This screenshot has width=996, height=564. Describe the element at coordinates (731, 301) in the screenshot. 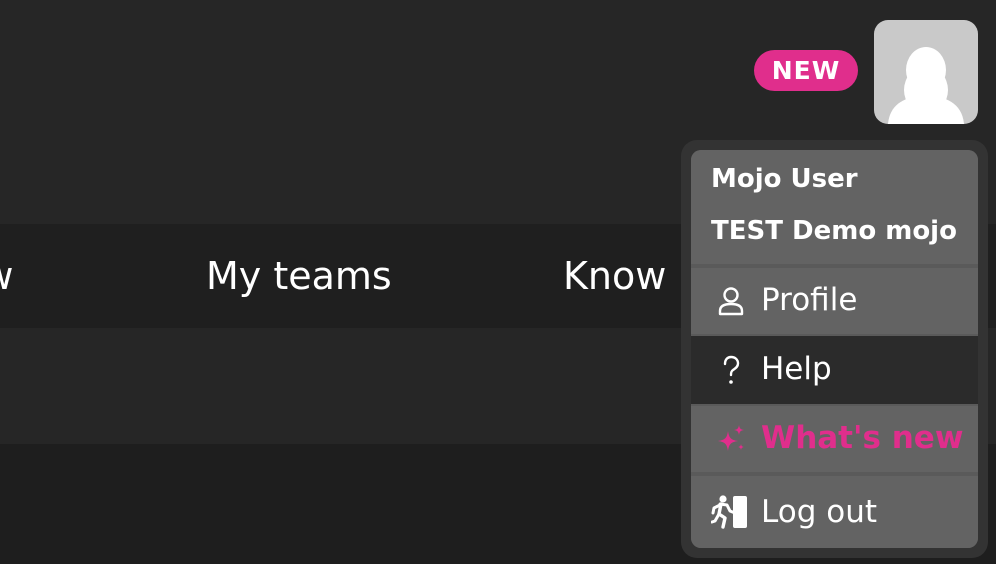

I see `person-icon` at that location.